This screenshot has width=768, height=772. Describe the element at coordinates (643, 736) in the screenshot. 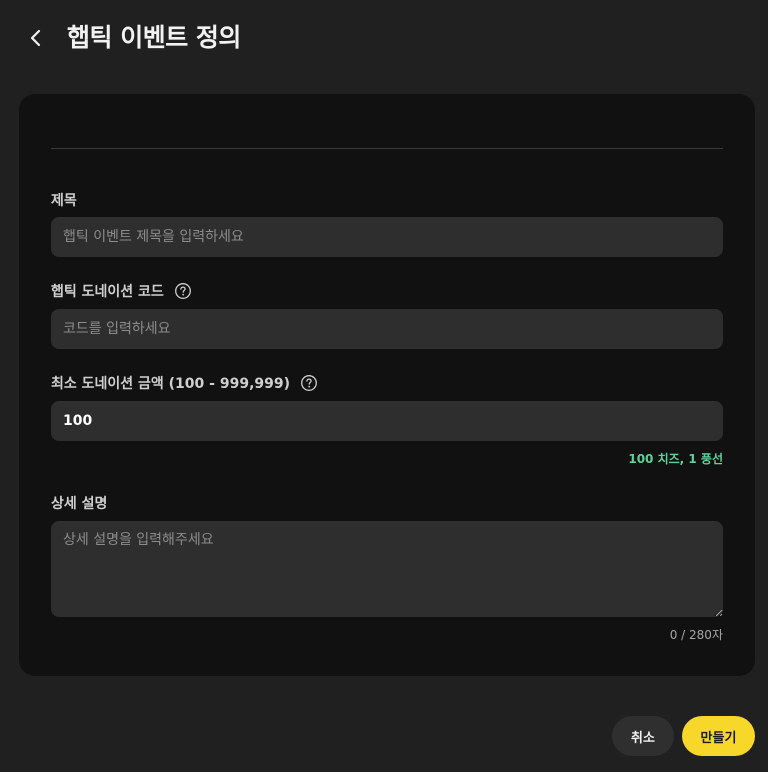

I see `cancel-button: 취소` at that location.